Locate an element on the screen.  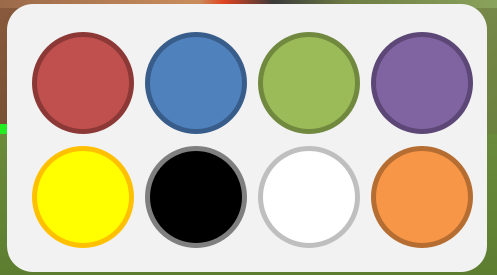
color-swatch-black is located at coordinates (196, 197).